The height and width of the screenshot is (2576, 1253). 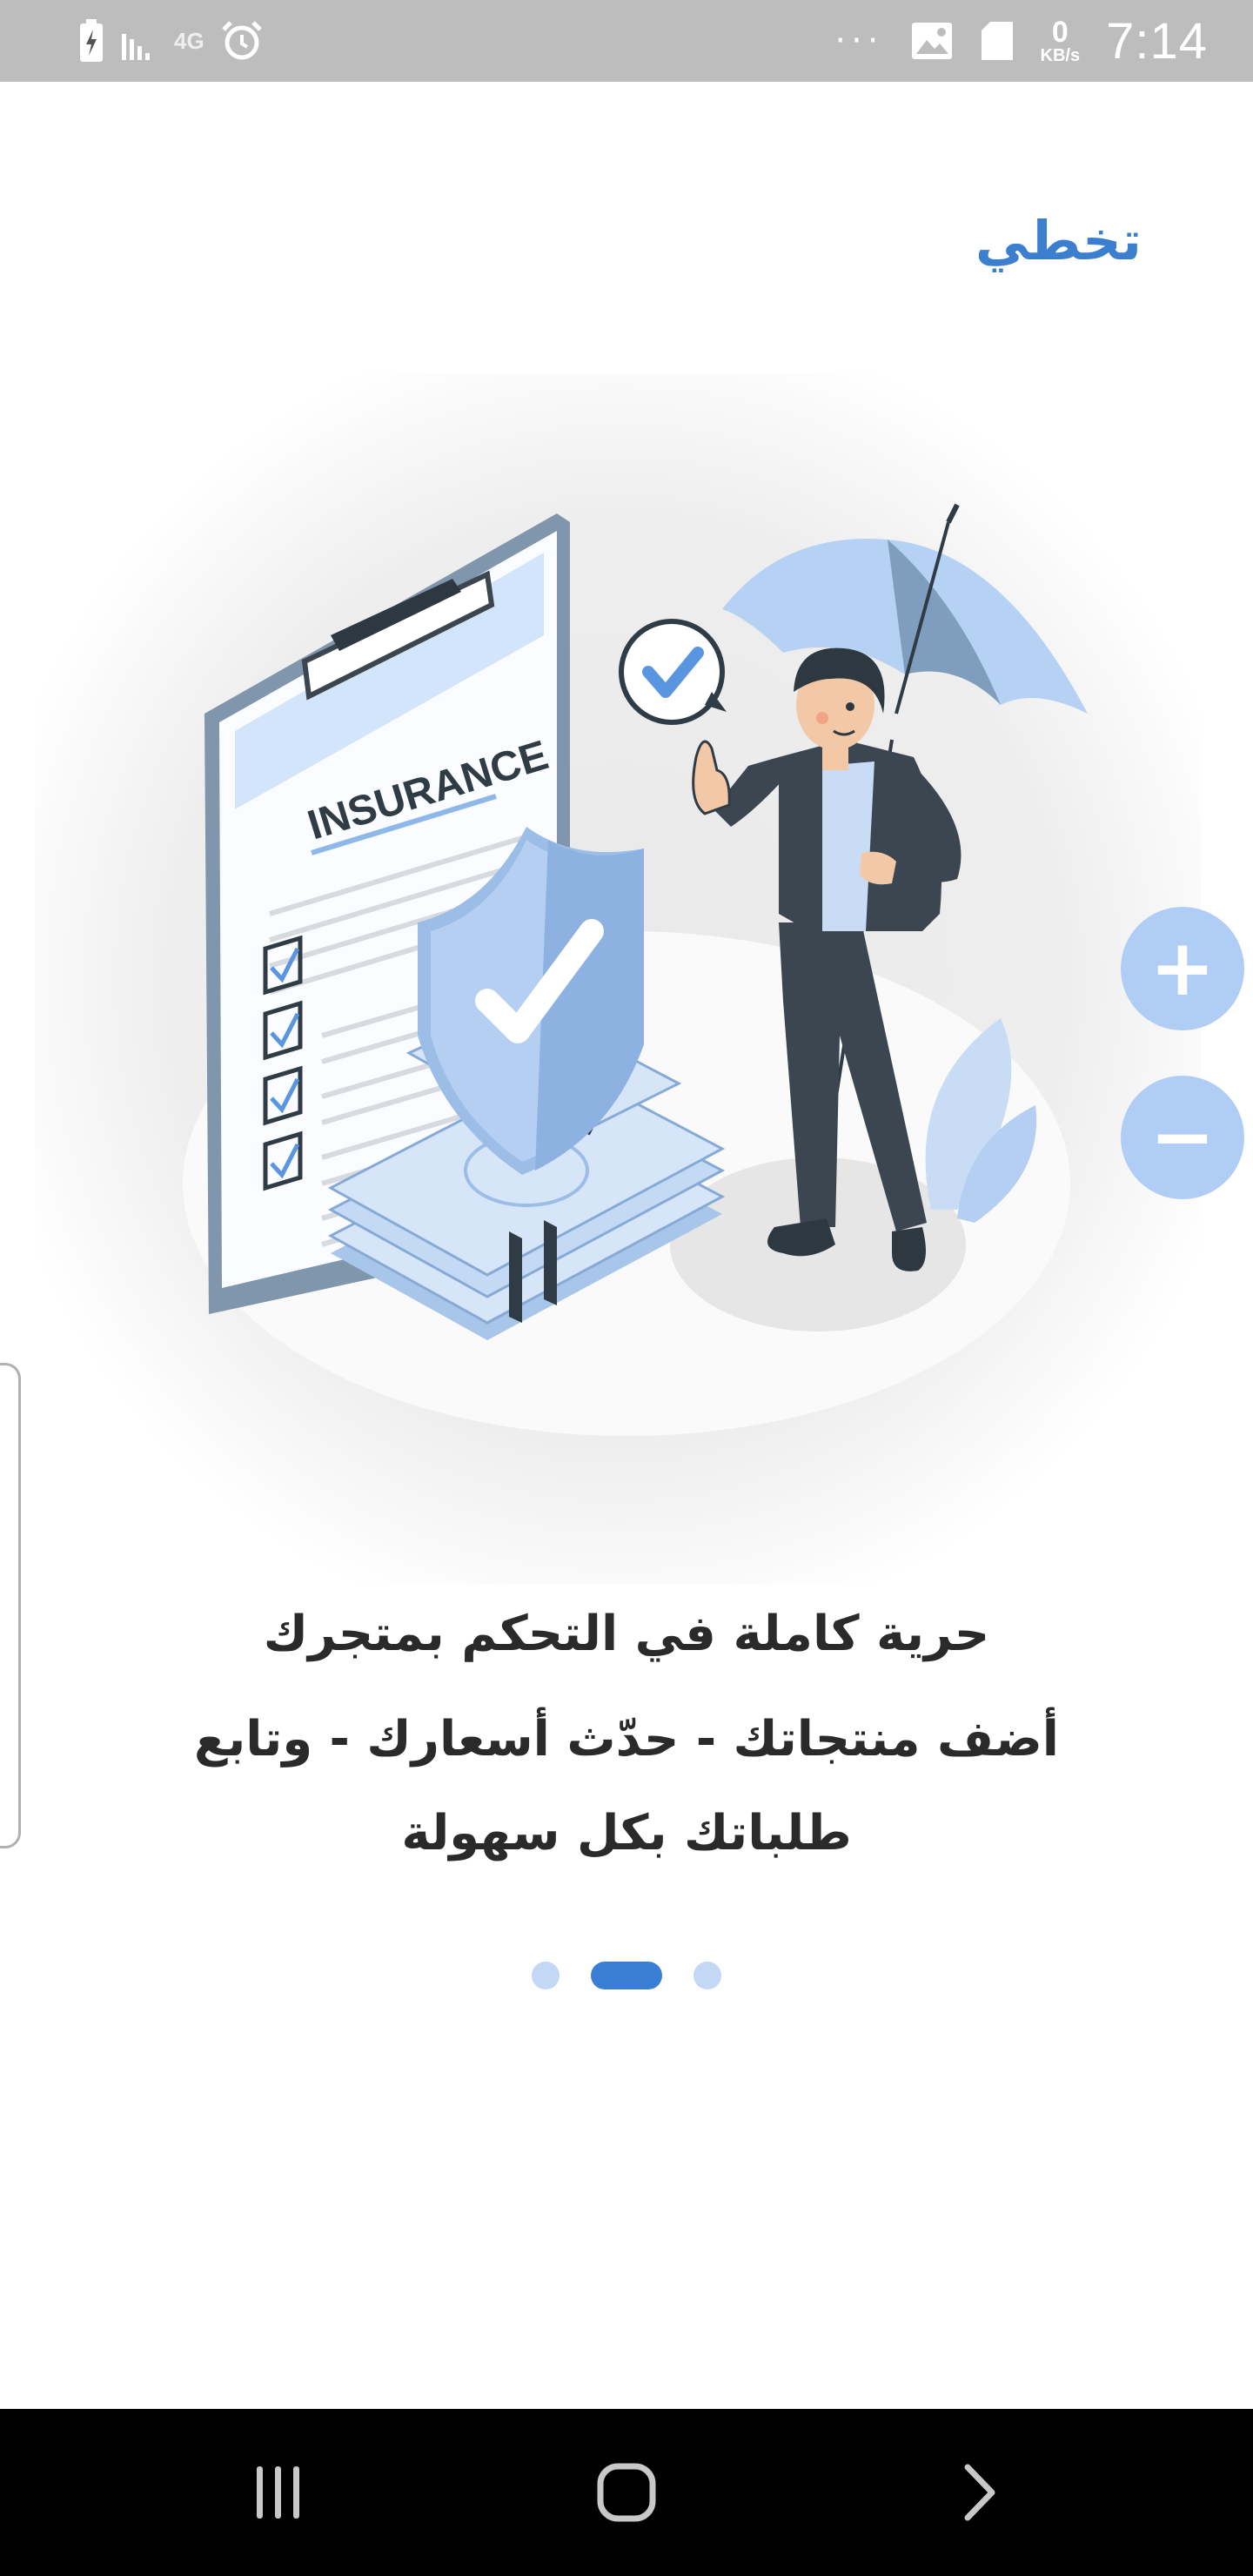 What do you see at coordinates (136, 47) in the screenshot?
I see `signal-icon` at bounding box center [136, 47].